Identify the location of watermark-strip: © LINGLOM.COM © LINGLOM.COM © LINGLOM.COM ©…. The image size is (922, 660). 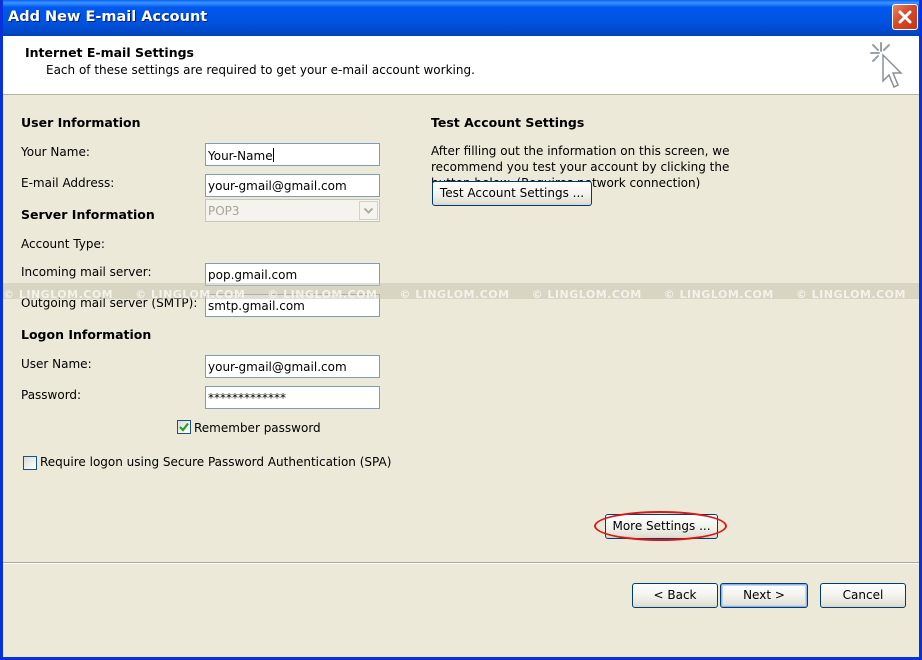
(461, 291).